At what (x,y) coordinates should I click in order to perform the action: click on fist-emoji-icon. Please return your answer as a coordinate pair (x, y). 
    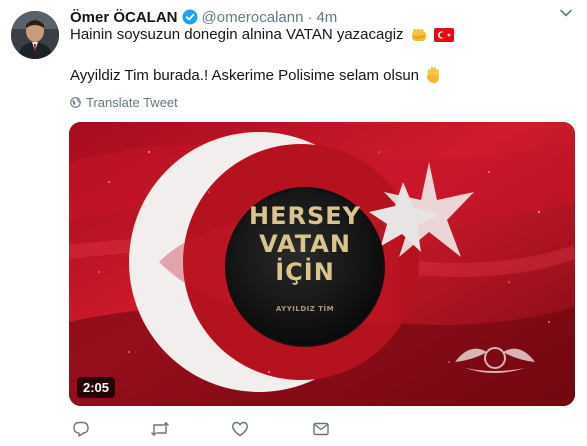
    Looking at the image, I should click on (419, 35).